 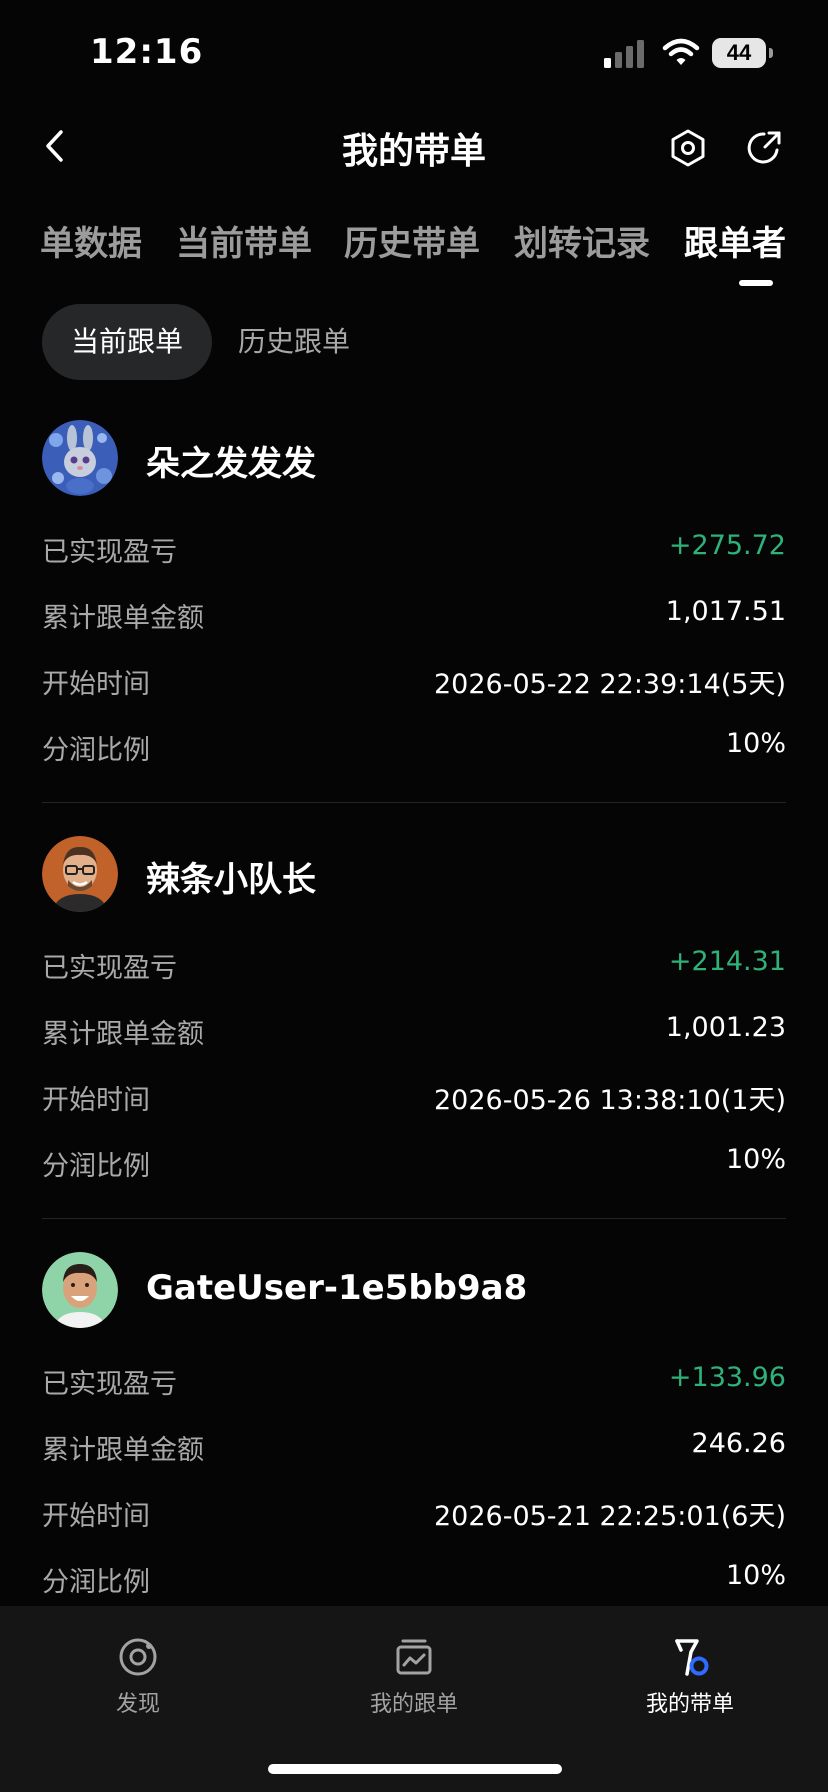 What do you see at coordinates (771, 53) in the screenshot?
I see `battery-cap` at bounding box center [771, 53].